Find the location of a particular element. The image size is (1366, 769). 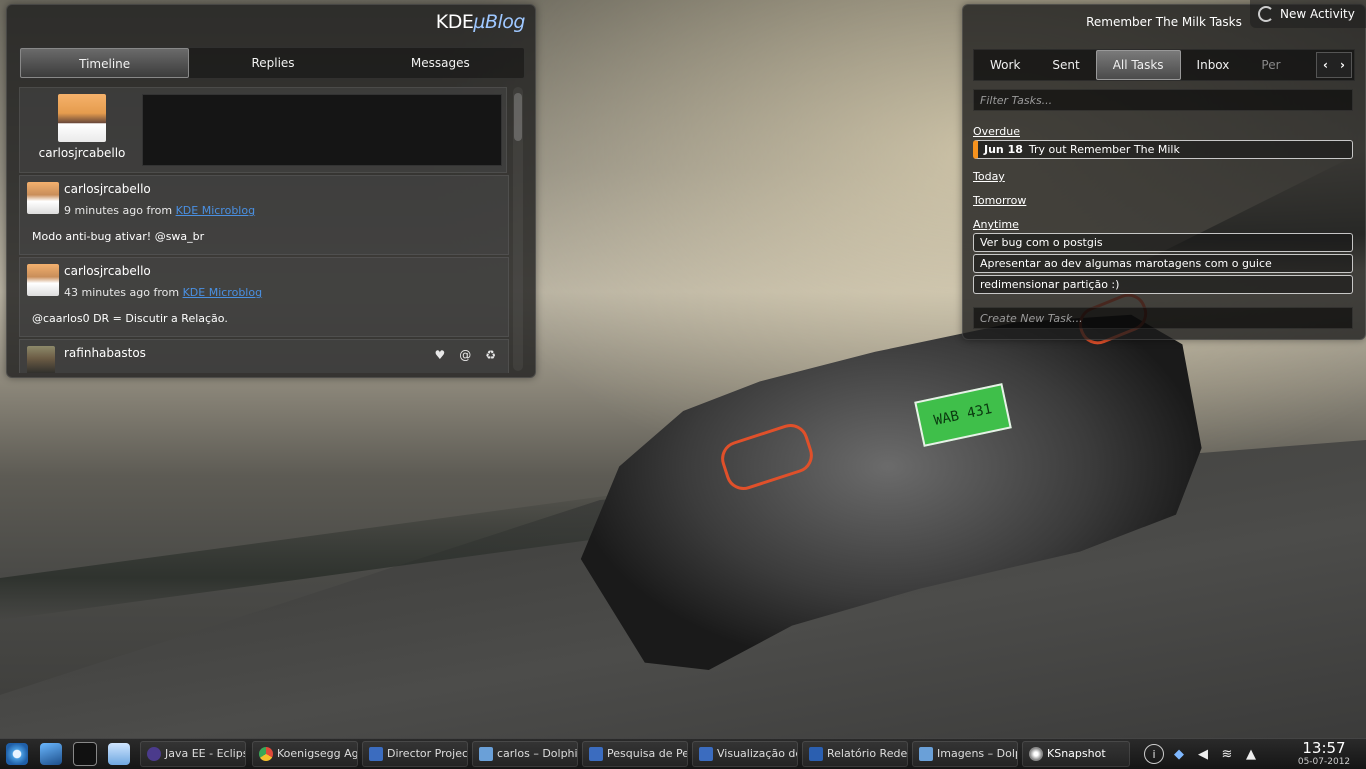

desktop-icon is located at coordinates (51, 754).